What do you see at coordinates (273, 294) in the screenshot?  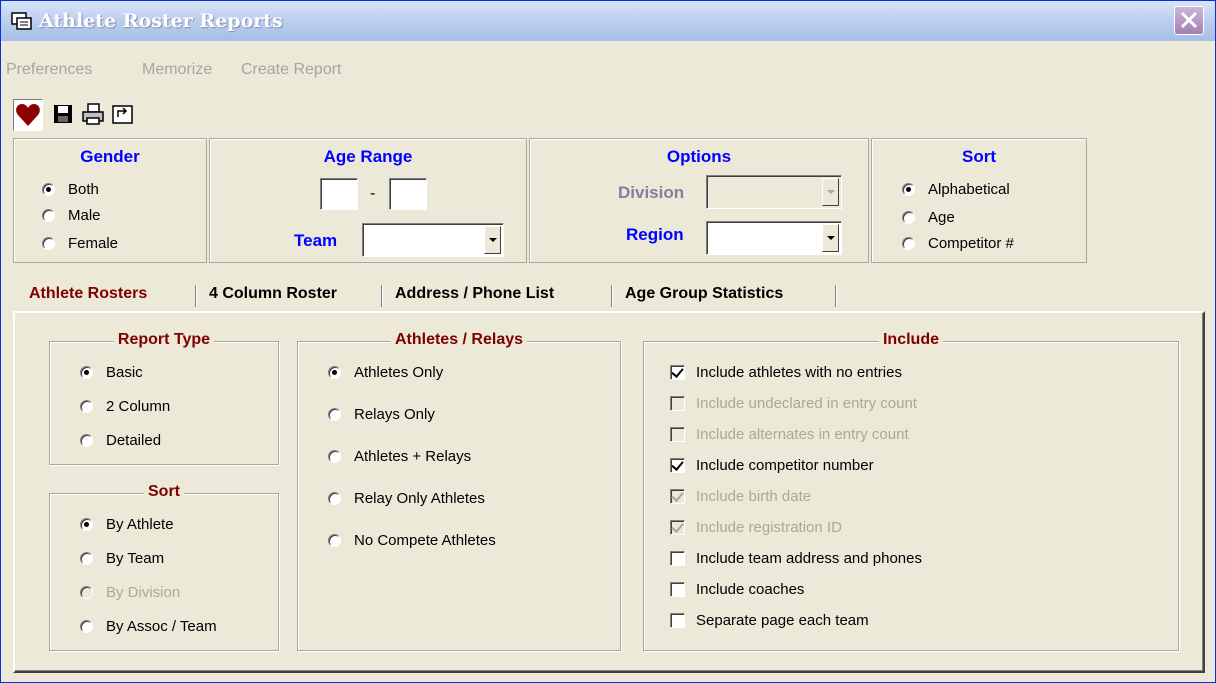 I see `tab-4-column-roster: 4 Column Roster` at bounding box center [273, 294].